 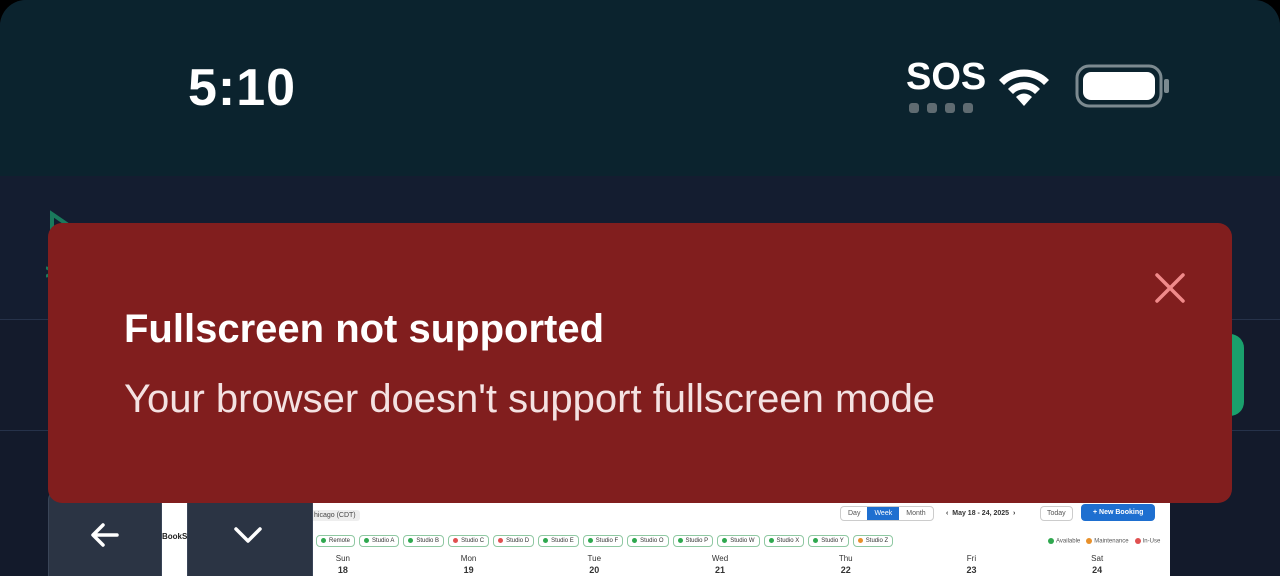 I want to click on day-date: 20, so click(x=594, y=570).